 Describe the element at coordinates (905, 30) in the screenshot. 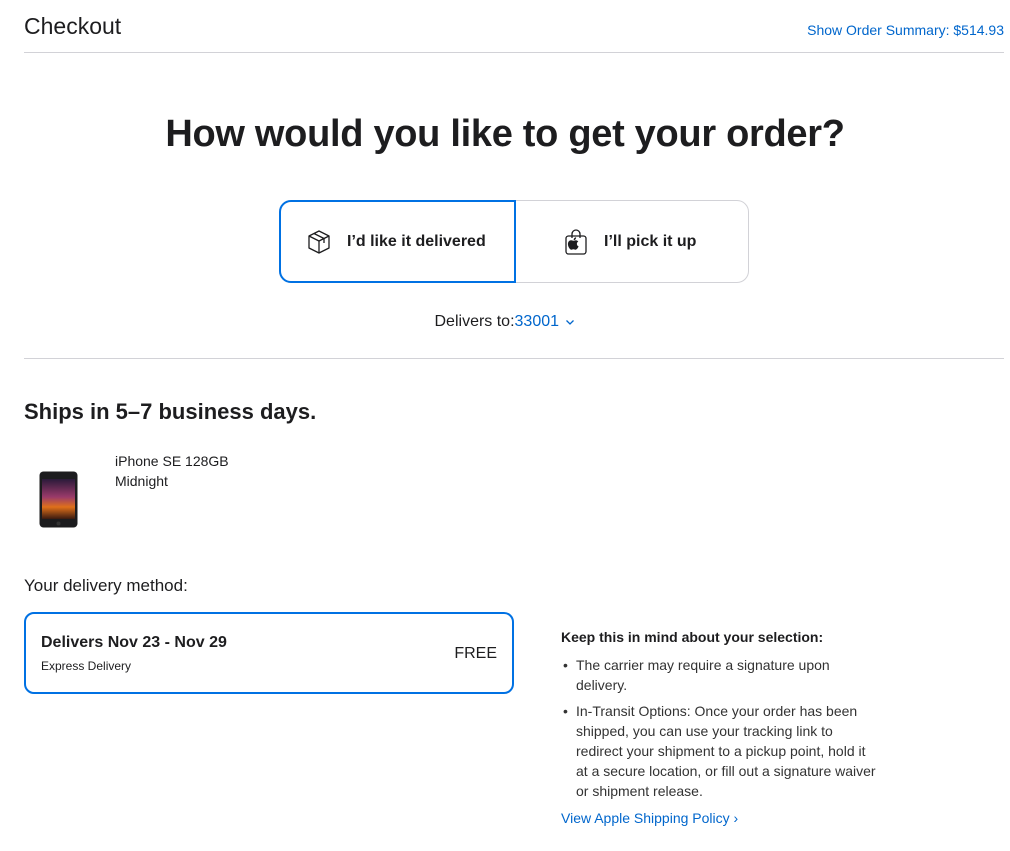

I see `show-order-summary-link: Show Order Summary: $514.93` at that location.